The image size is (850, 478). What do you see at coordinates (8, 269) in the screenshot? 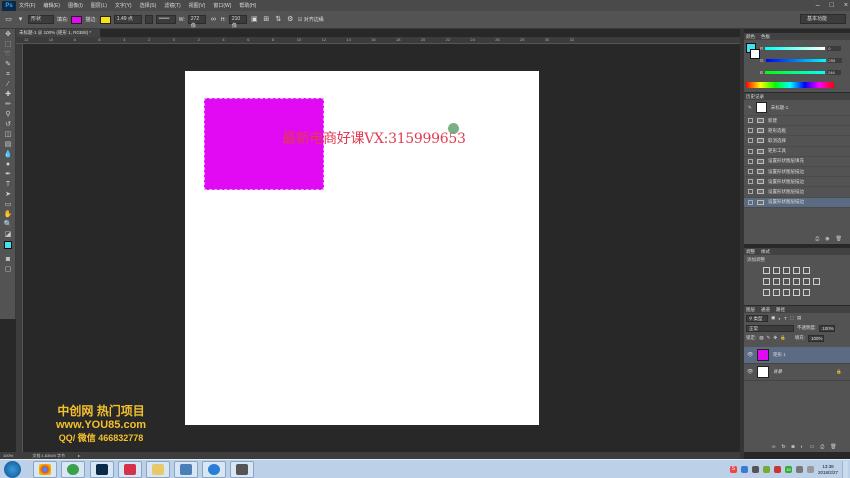
I see `screen-mode-icon: ▢` at bounding box center [8, 269].